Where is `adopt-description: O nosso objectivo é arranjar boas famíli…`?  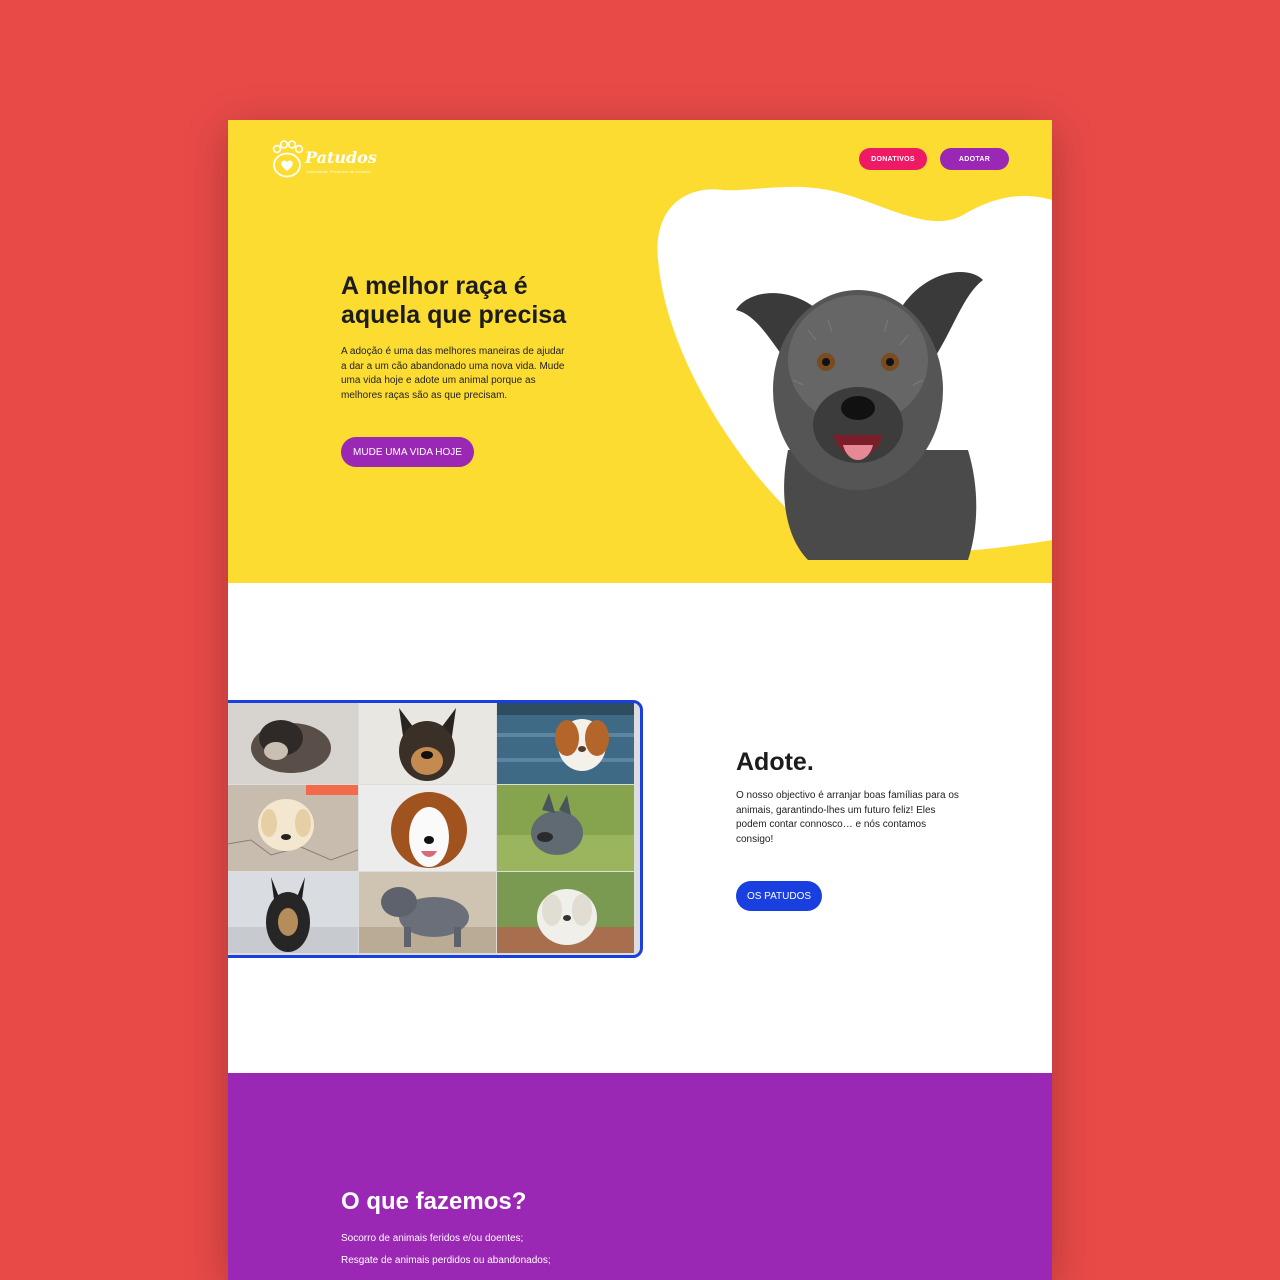 adopt-description: O nosso objectivo é arranjar boas famíli… is located at coordinates (847, 817).